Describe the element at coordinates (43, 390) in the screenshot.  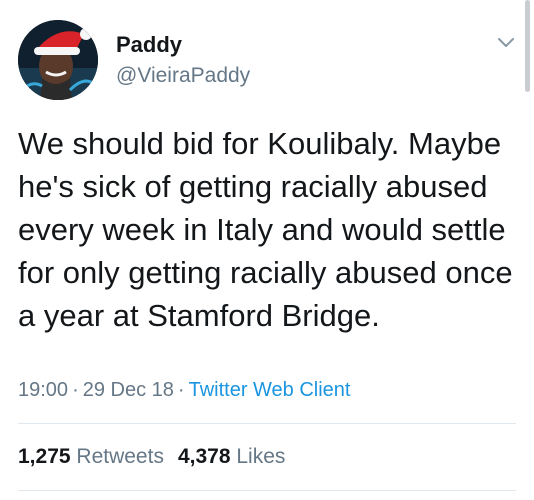
I see `tweet-time: 19:00` at that location.